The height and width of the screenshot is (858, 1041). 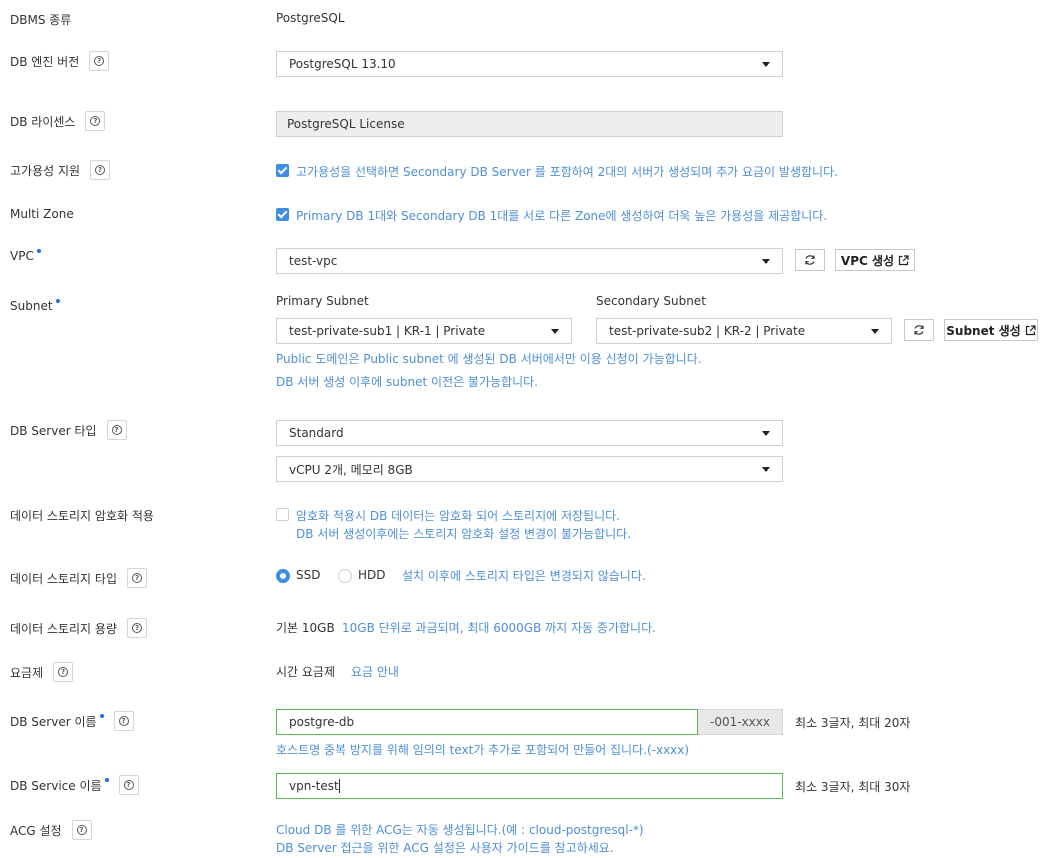 I want to click on service-name-label-row: DB Service 이름 ?, so click(x=74, y=785).